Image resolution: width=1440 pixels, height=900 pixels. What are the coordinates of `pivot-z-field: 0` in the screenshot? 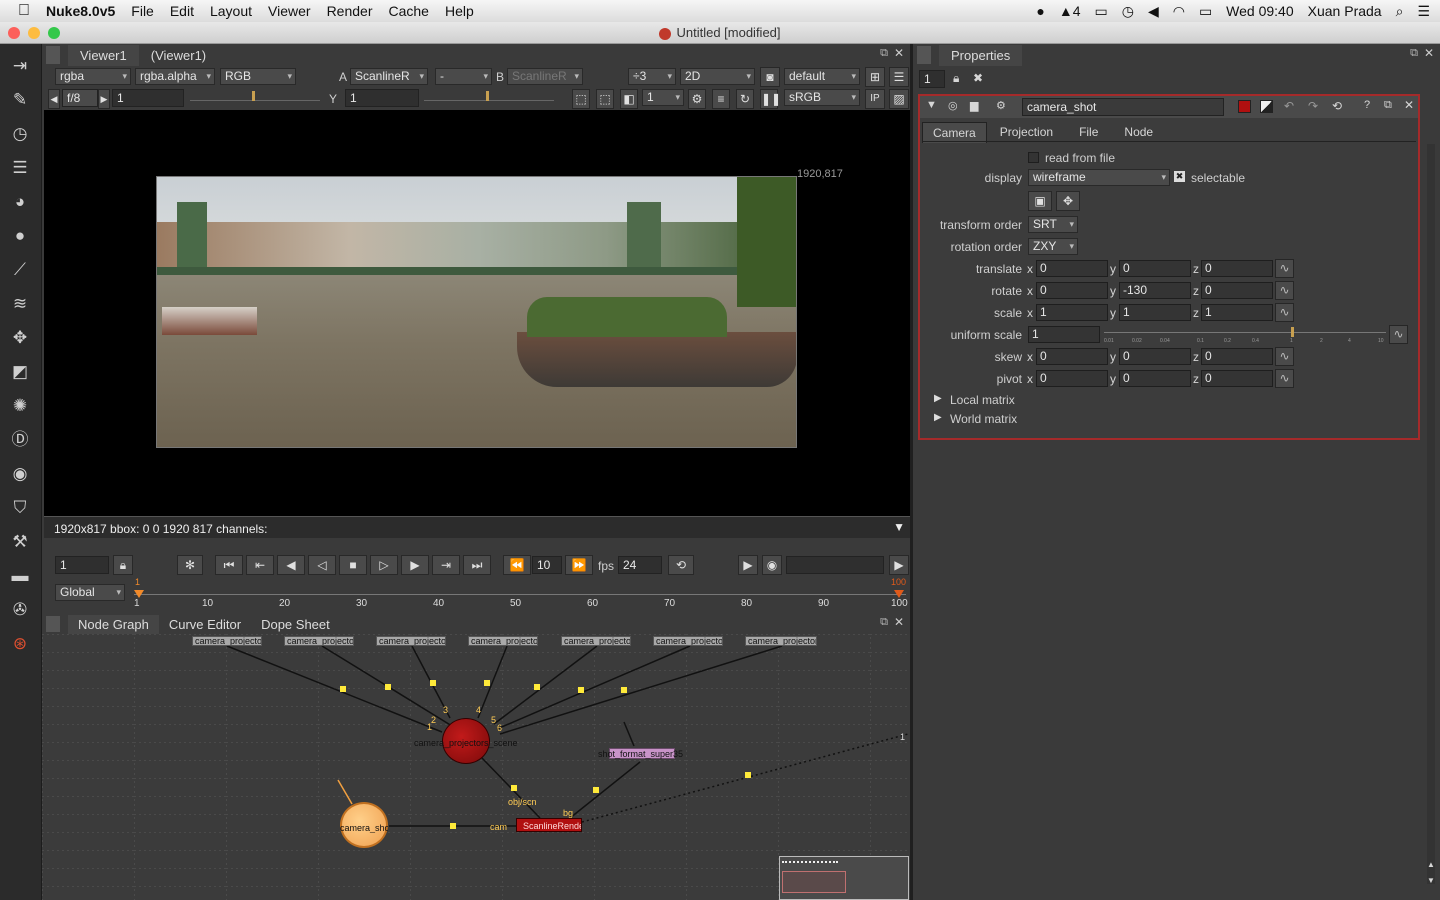 It's located at (1237, 378).